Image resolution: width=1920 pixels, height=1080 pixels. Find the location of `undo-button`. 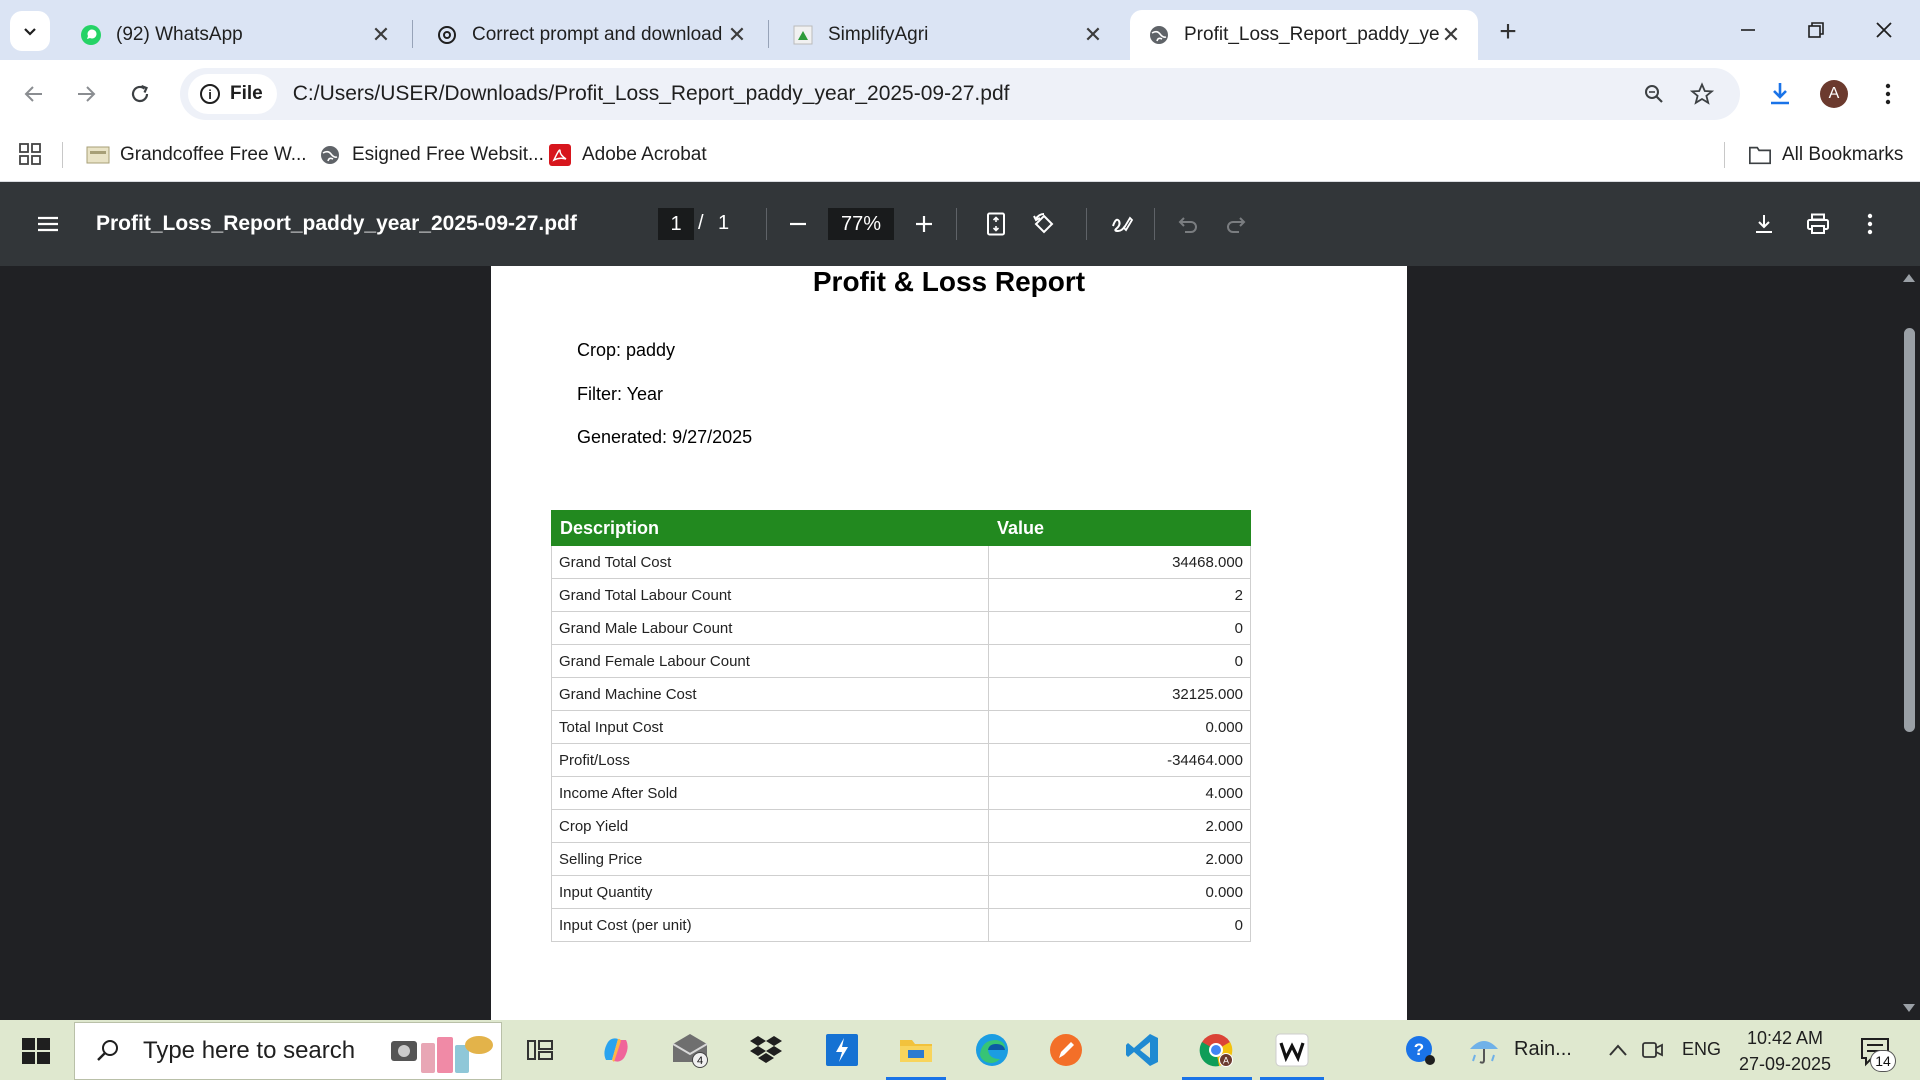

undo-button is located at coordinates (1188, 224).